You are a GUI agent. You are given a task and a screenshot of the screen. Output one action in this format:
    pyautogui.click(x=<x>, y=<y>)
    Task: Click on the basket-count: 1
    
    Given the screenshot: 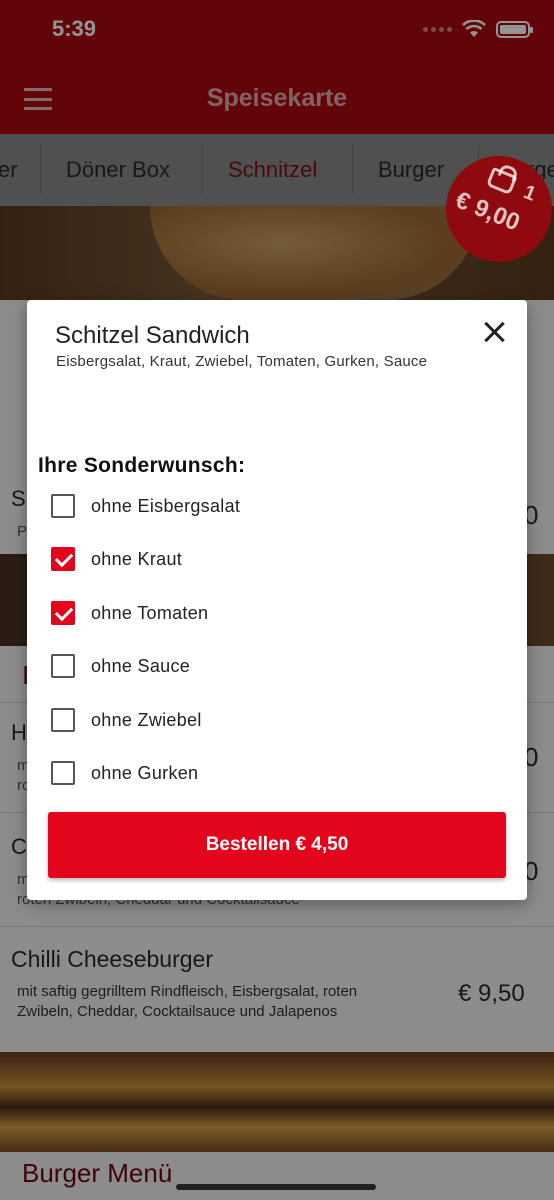 What is the action you would take?
    pyautogui.click(x=529, y=193)
    